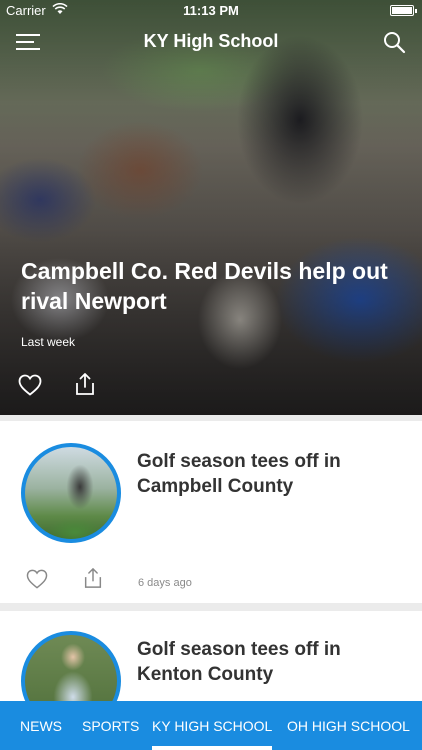 This screenshot has width=422, height=750. What do you see at coordinates (110, 725) in the screenshot?
I see `tab-sports: SPORTS` at bounding box center [110, 725].